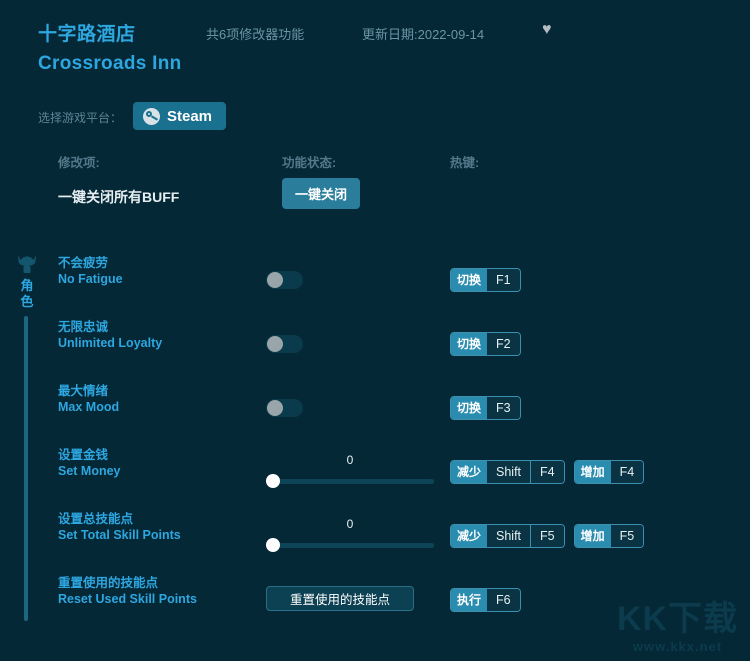  I want to click on cheat-hotkeys: 减少 Shift F4 增加 F4, so click(547, 472).